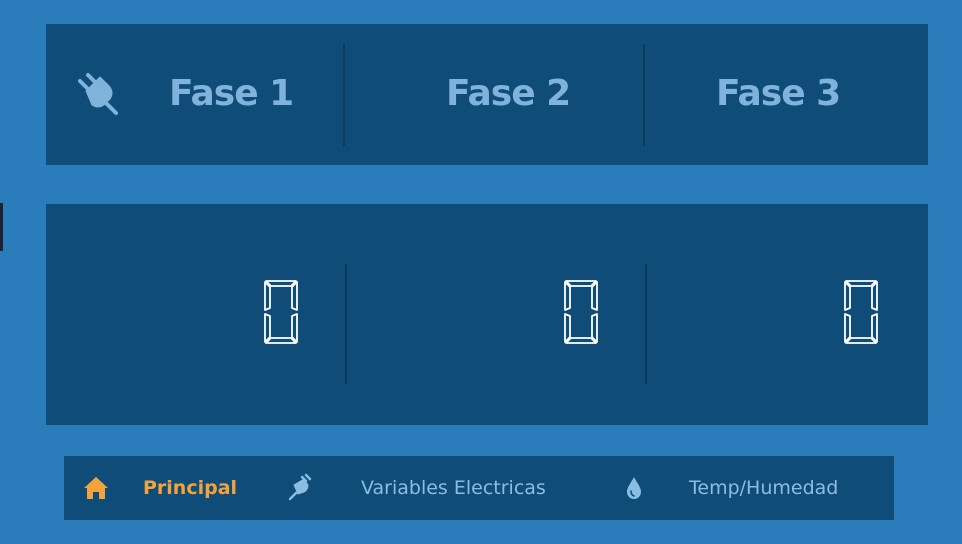 This screenshot has height=544, width=962. I want to click on nav-label-variables-electricas: Variables Electricas, so click(453, 488).